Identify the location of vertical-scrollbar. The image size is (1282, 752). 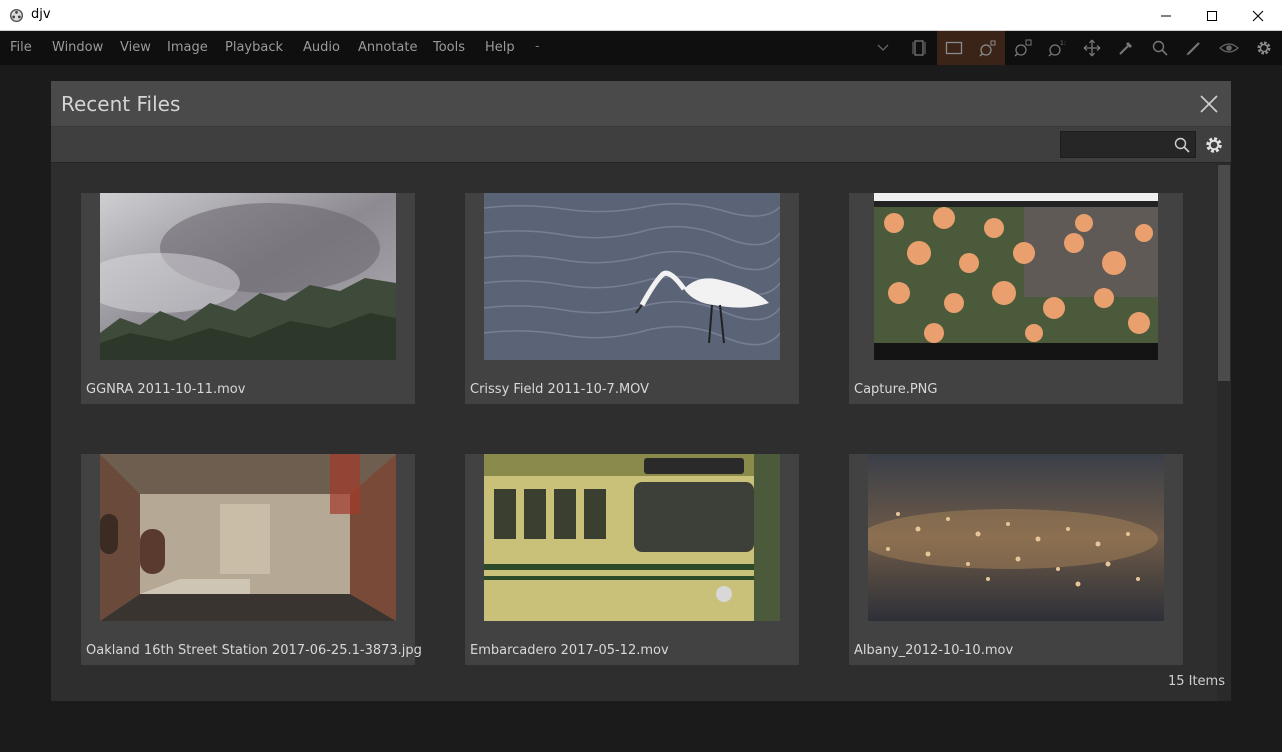
(1224, 432).